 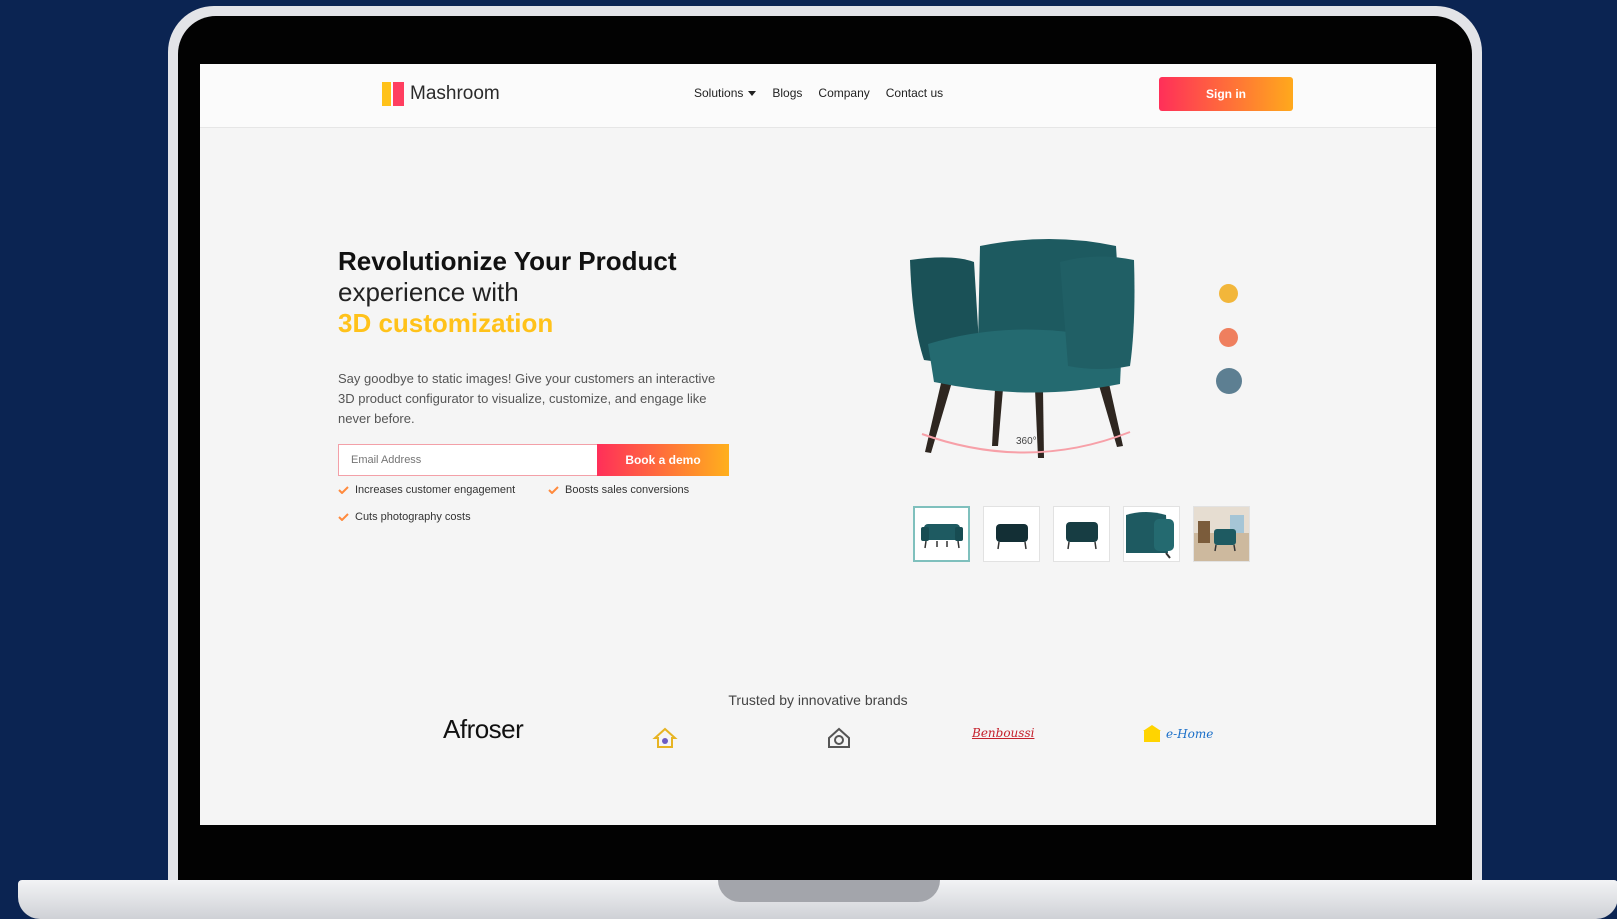 I want to click on house-logo-icon, so click(x=665, y=737).